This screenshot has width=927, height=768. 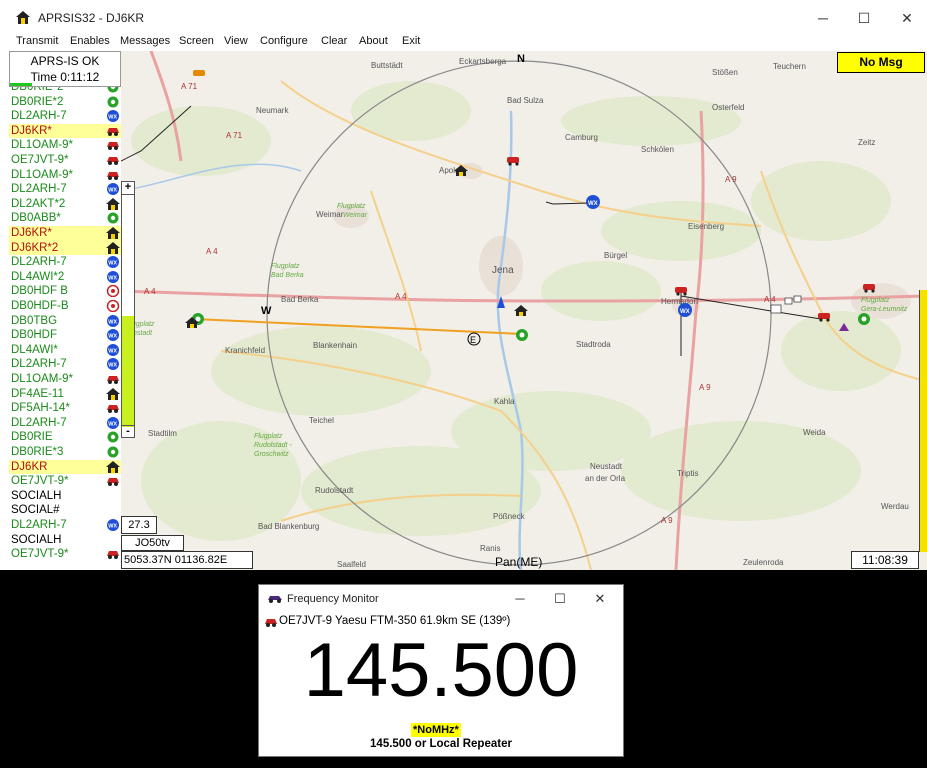 I want to click on svg-text: an der Orla, so click(x=605, y=478).